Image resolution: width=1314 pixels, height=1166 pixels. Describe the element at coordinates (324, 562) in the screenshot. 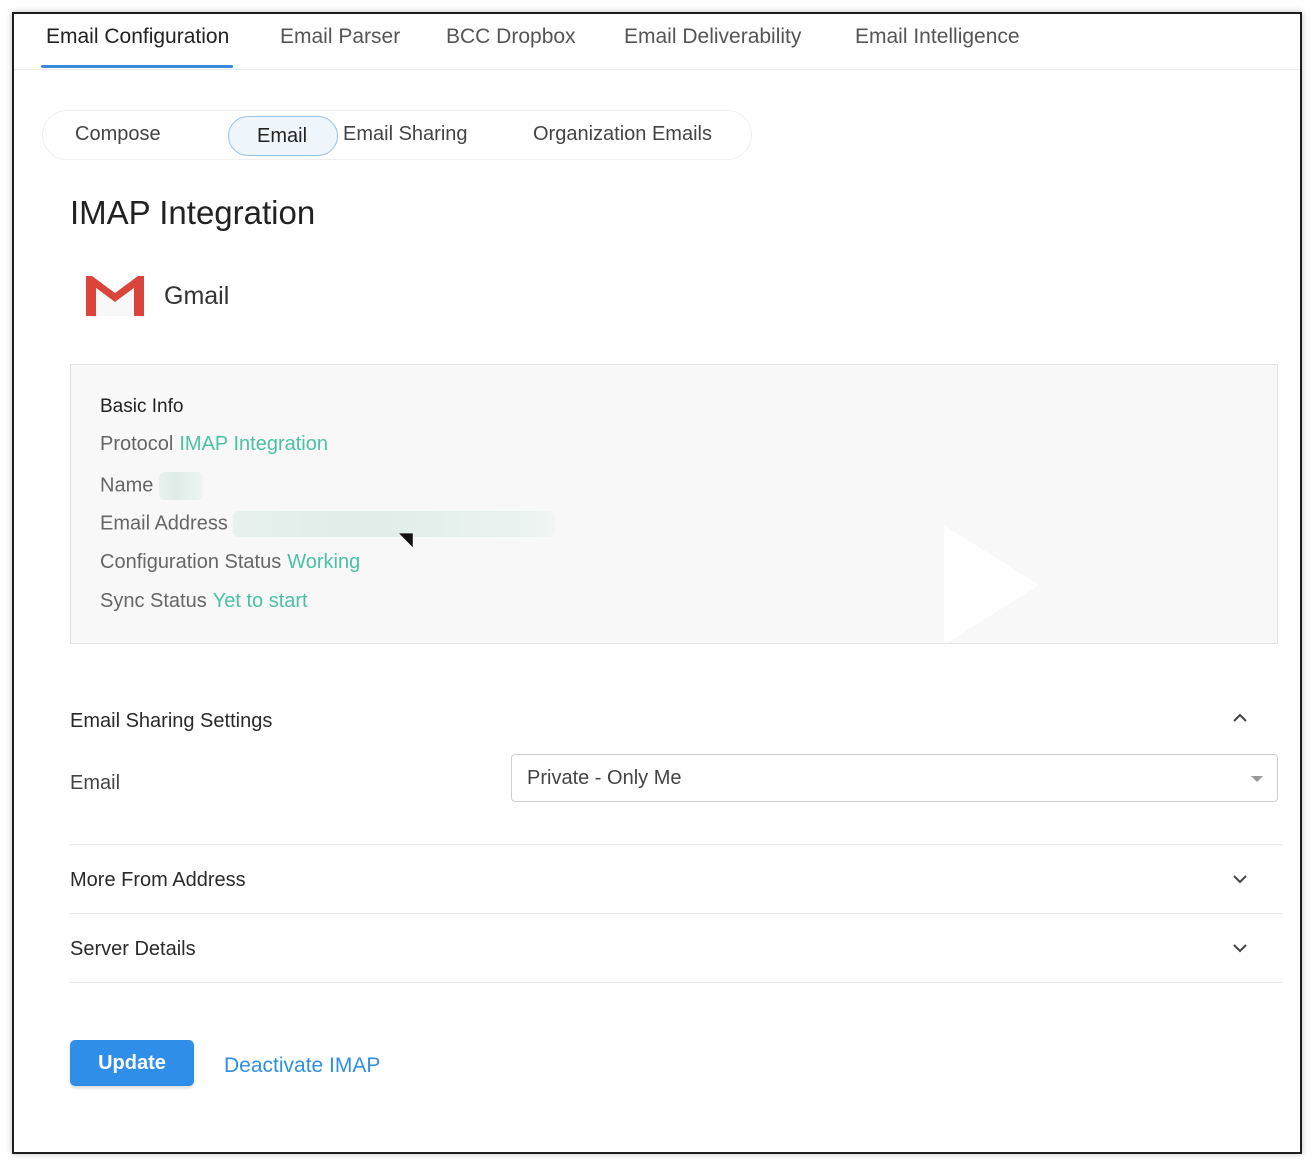

I see `configuration-status-value: Working` at that location.